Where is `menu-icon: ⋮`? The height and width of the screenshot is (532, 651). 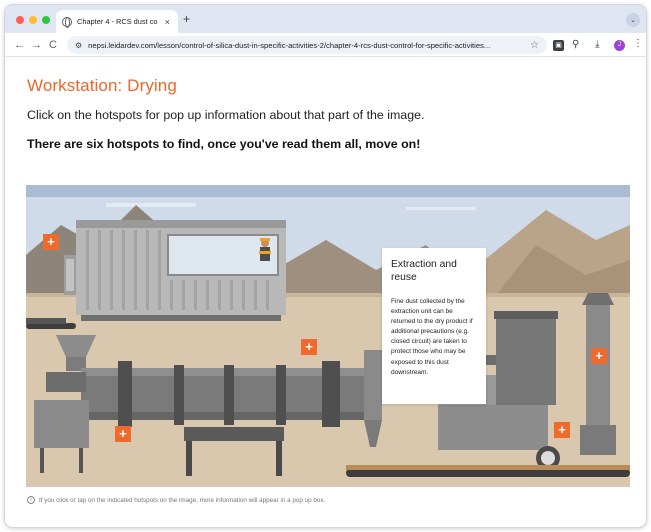
menu-icon: ⋮ is located at coordinates (638, 43).